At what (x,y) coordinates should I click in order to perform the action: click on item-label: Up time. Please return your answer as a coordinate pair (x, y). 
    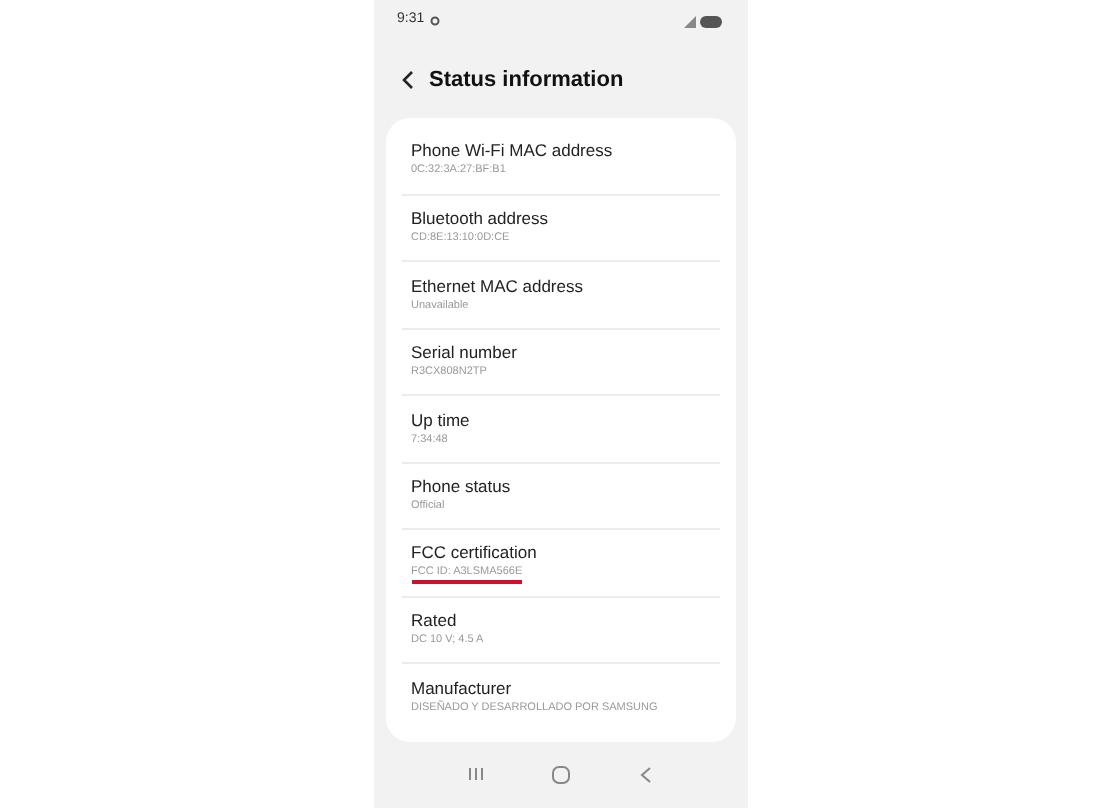
    Looking at the image, I should click on (441, 420).